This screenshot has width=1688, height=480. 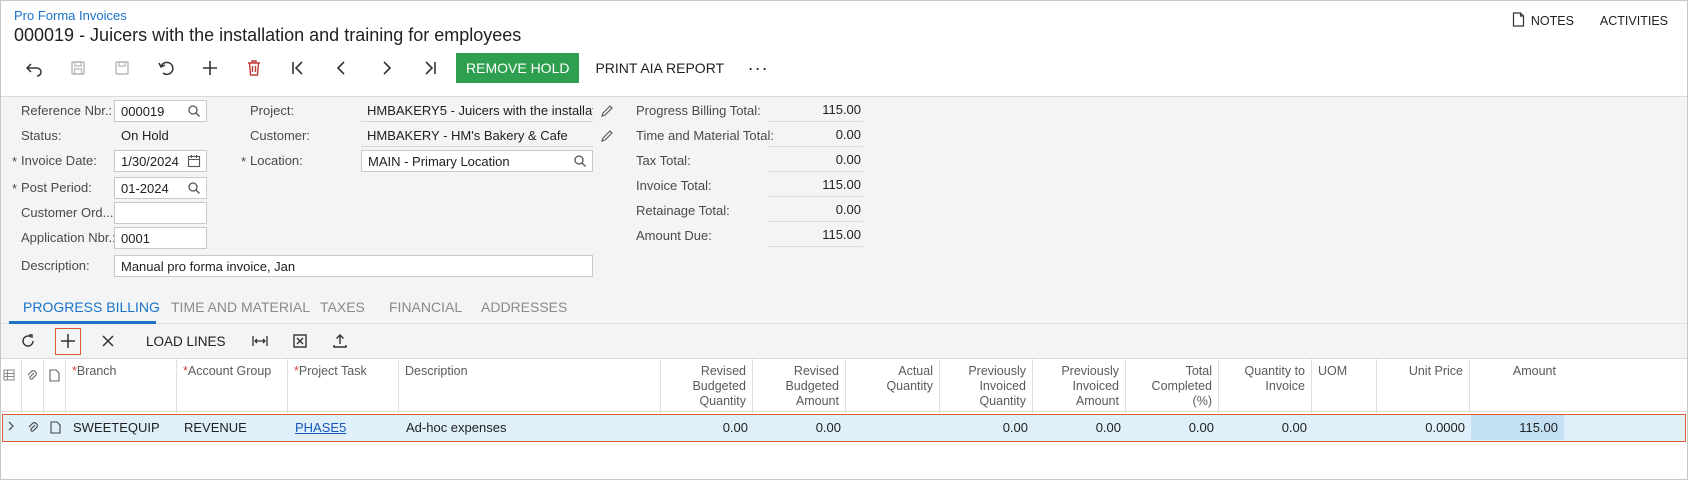 What do you see at coordinates (68, 237) in the screenshot?
I see `application-nbr-label: Application Nbr.:` at bounding box center [68, 237].